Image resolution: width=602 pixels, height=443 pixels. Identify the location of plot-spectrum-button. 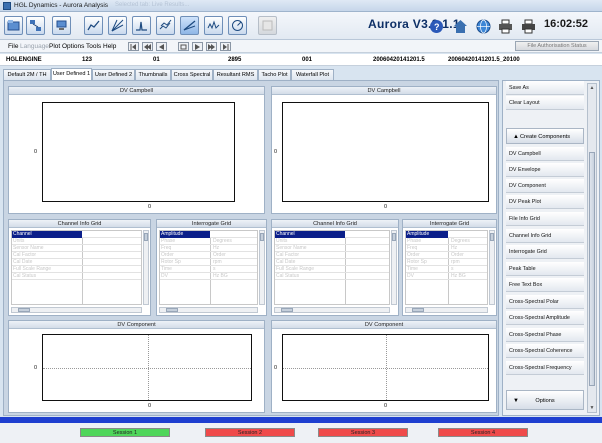
(213, 25).